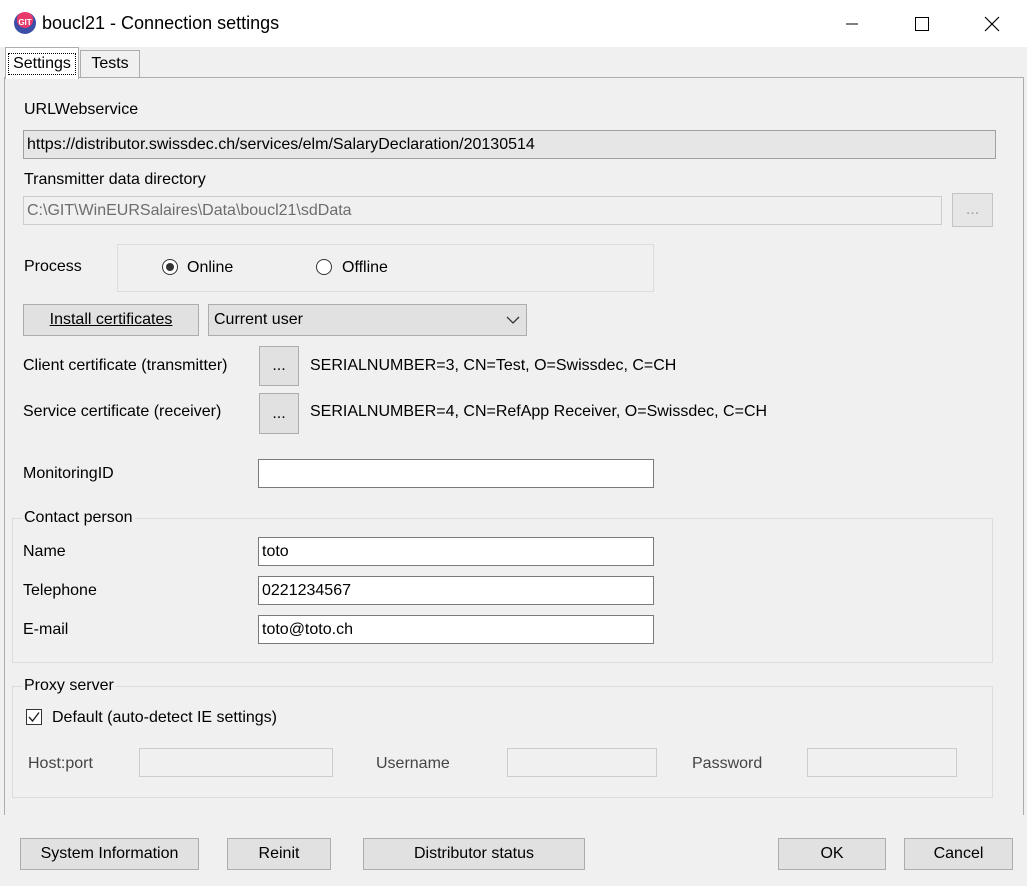  I want to click on tab-tests-label: Tests, so click(110, 63).